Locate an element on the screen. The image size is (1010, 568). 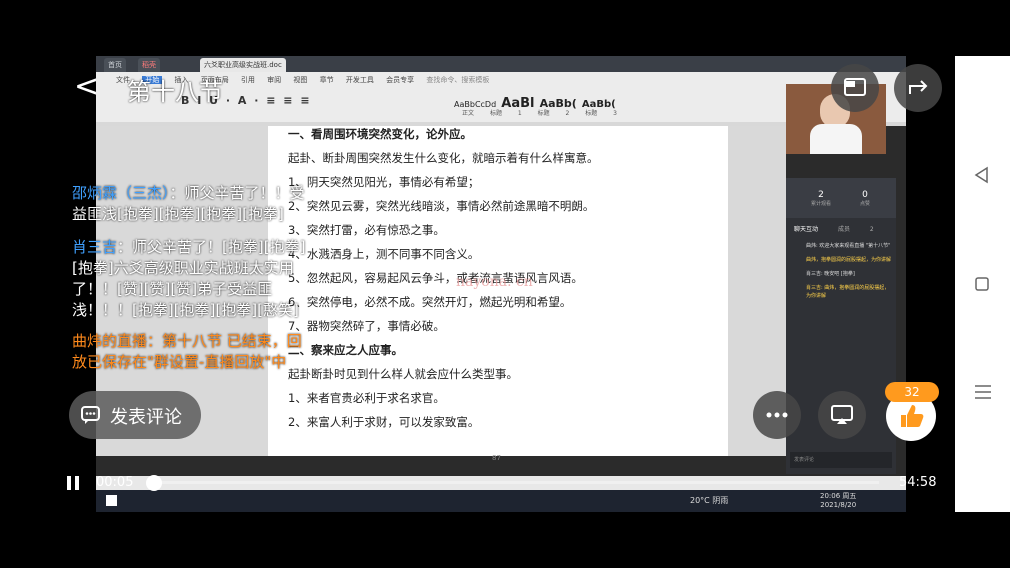
more-button is located at coordinates (777, 415).